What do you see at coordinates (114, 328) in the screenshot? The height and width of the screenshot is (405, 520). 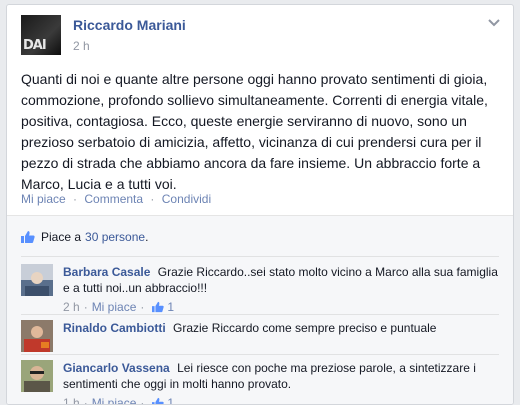 I see `commenter-name: Rinaldo Cambiotti` at bounding box center [114, 328].